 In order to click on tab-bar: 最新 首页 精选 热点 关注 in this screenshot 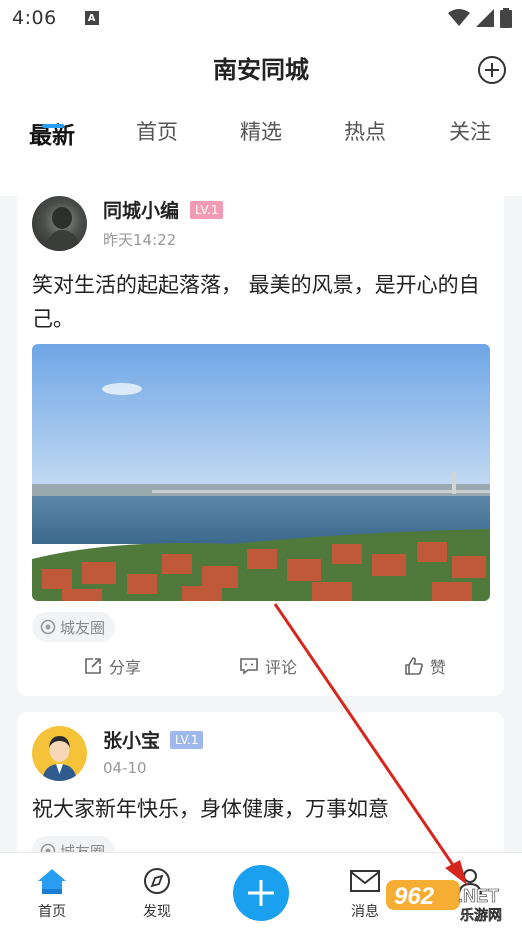, I will do `click(261, 138)`.